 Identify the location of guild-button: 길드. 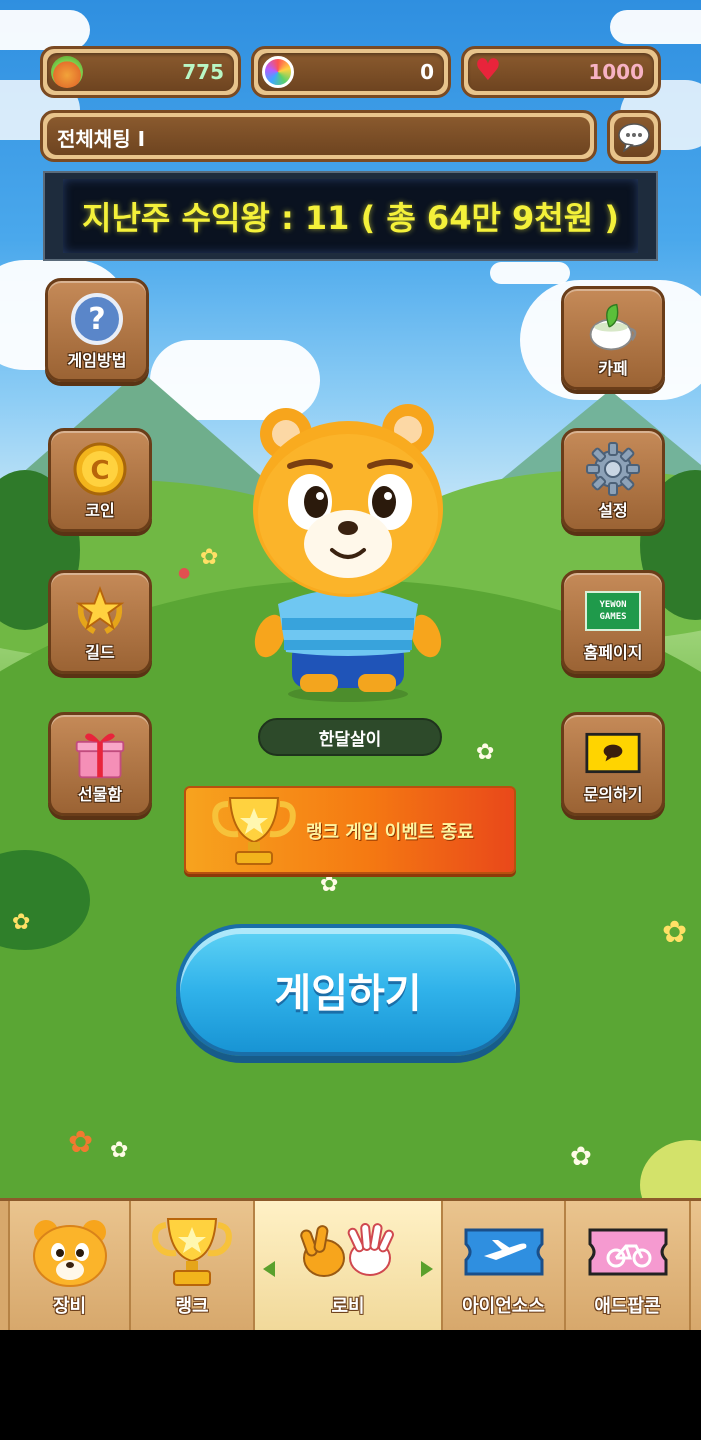
(100, 622).